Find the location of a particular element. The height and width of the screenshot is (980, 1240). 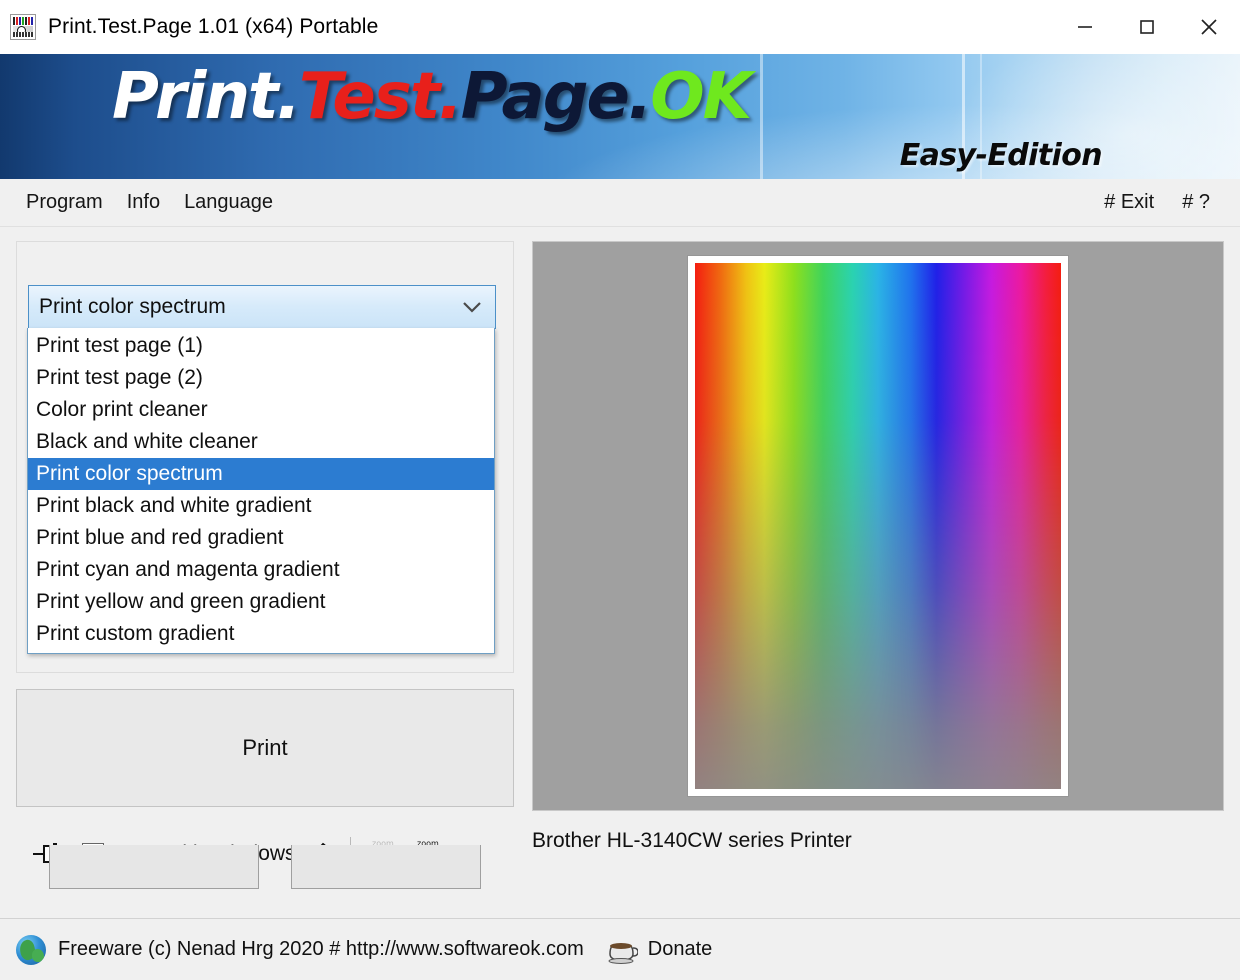

print-mode-combobox: Print color spectrum is located at coordinates (262, 307).